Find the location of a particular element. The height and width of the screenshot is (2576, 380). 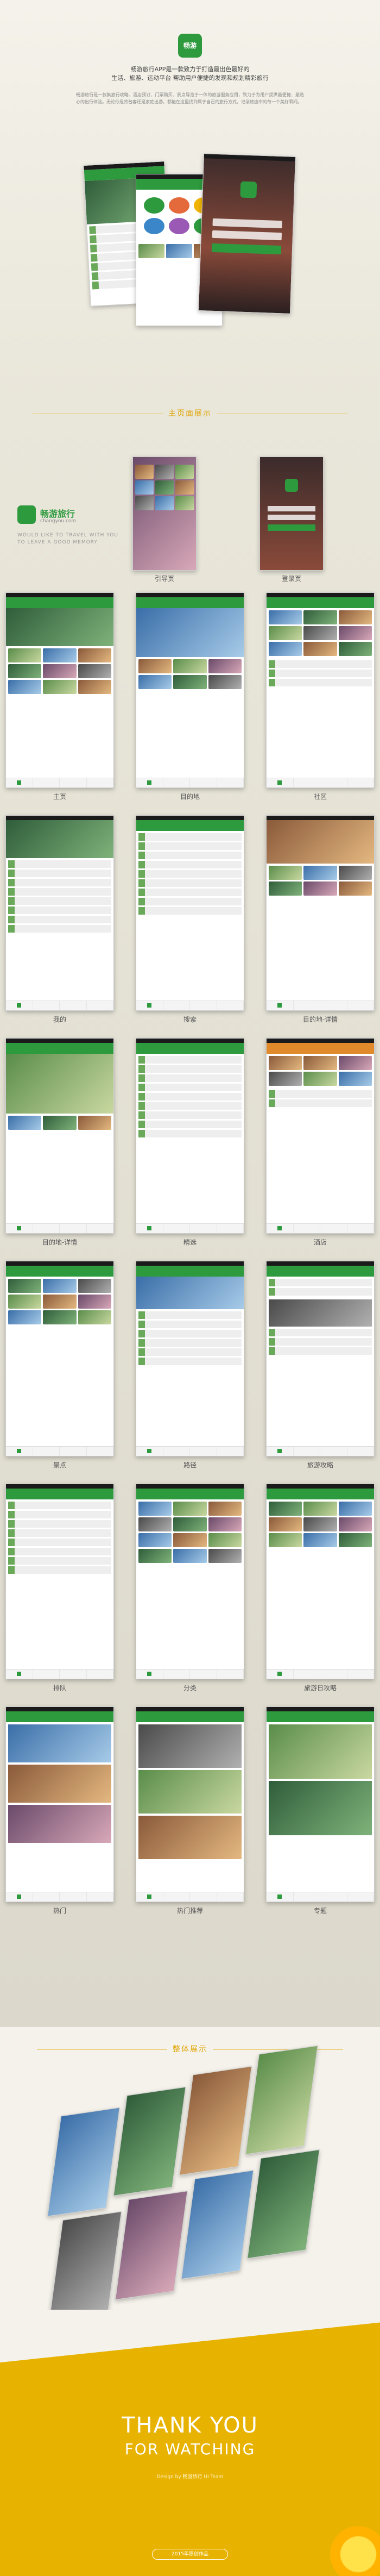

screen-mine is located at coordinates (59, 913).